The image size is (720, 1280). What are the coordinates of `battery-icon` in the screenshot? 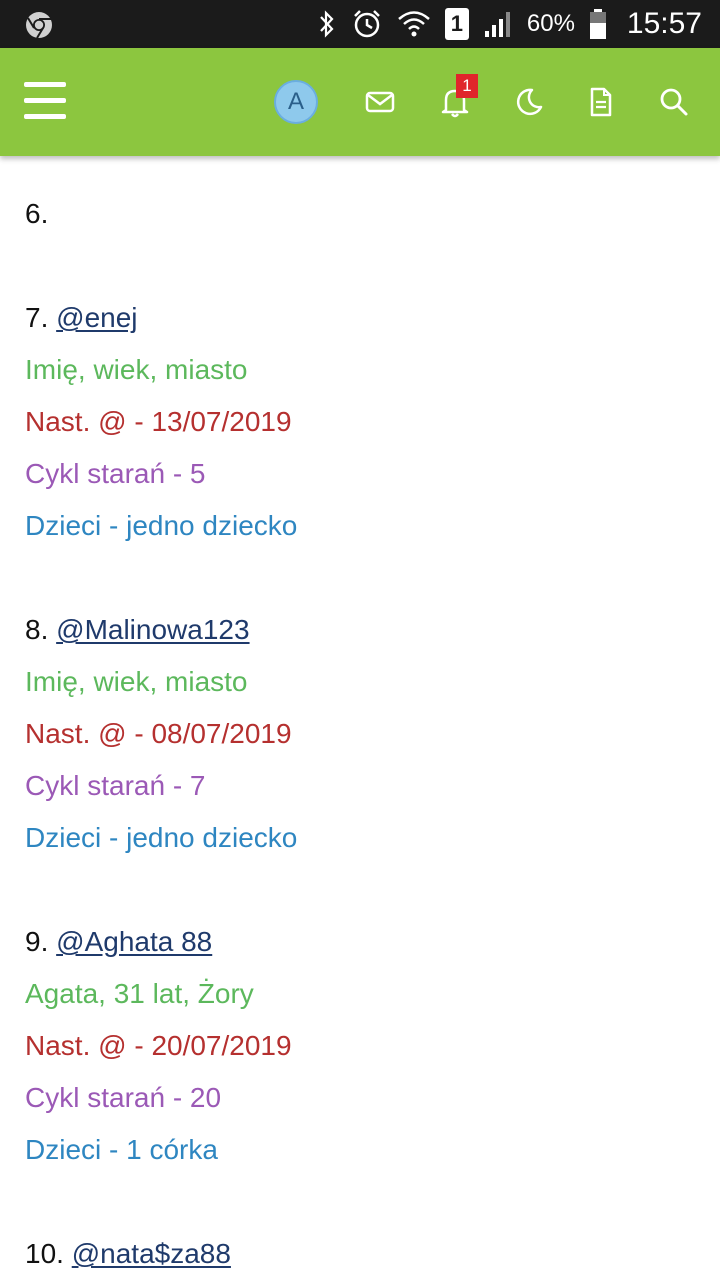 It's located at (598, 24).